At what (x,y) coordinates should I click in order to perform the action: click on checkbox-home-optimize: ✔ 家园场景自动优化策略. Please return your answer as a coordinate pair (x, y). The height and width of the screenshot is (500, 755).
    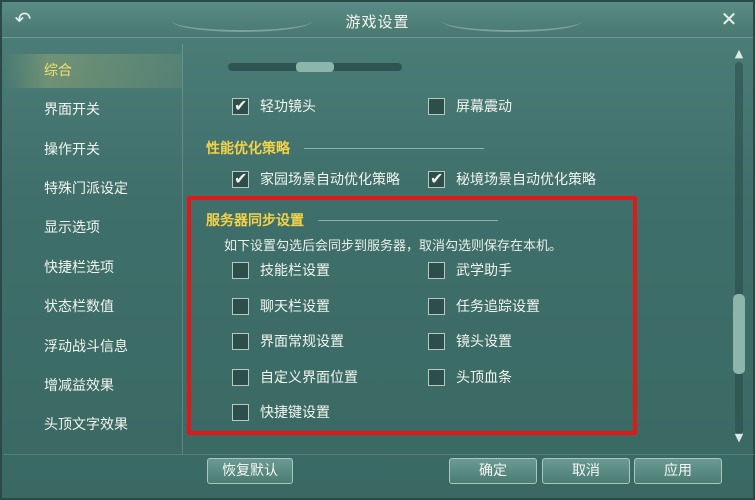
    Looking at the image, I should click on (316, 180).